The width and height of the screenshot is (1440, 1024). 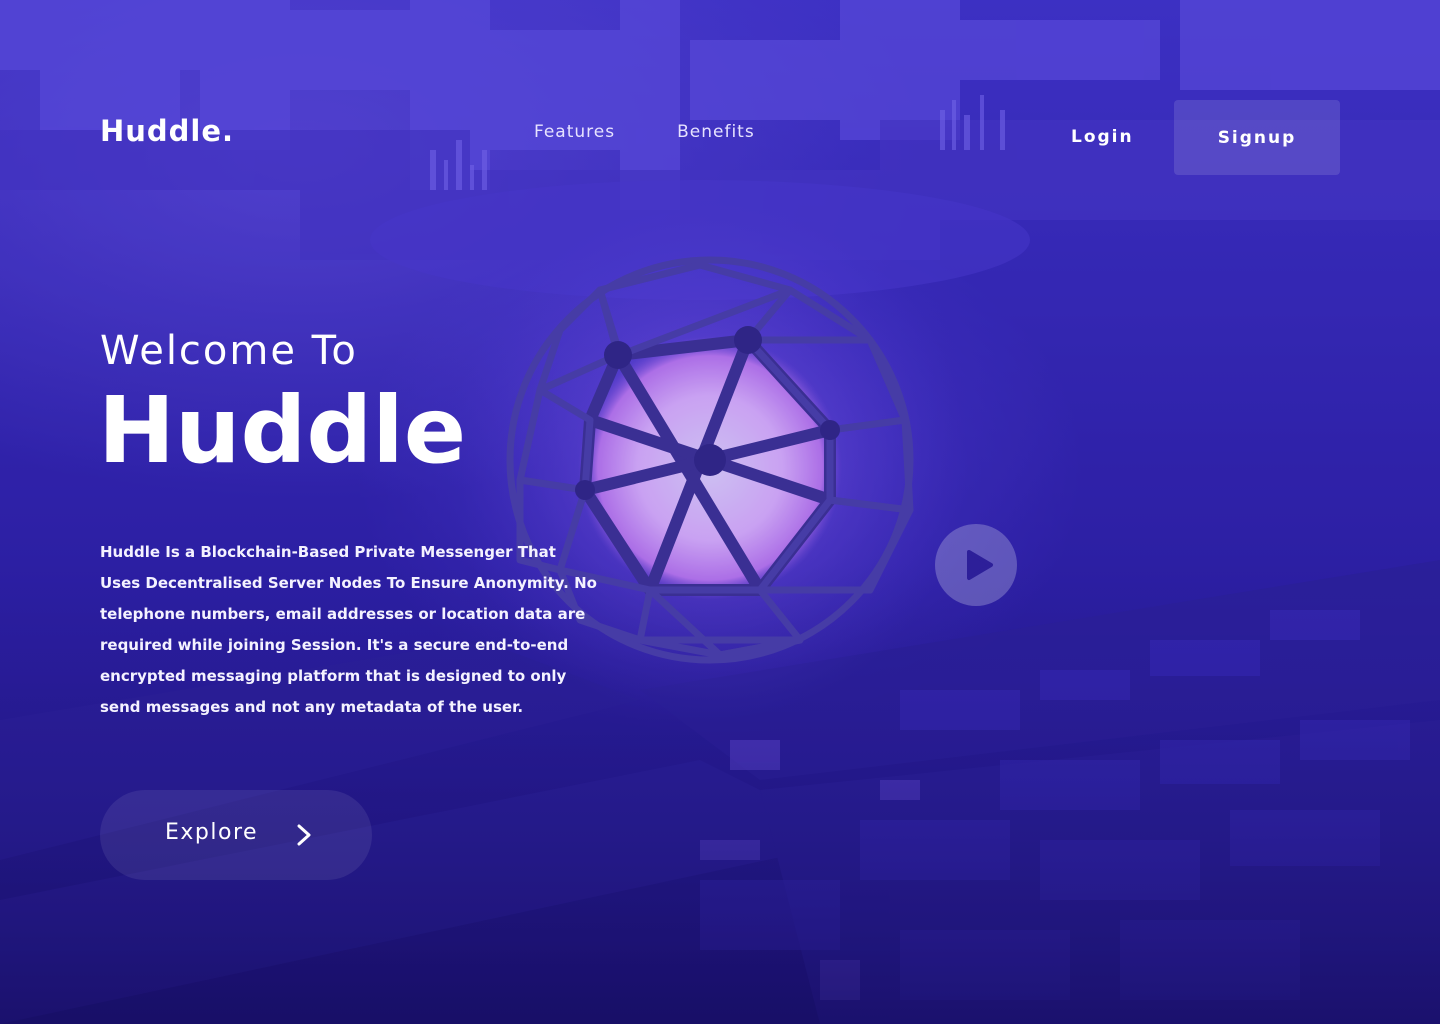 I want to click on brand-logo: Huddle., so click(x=167, y=131).